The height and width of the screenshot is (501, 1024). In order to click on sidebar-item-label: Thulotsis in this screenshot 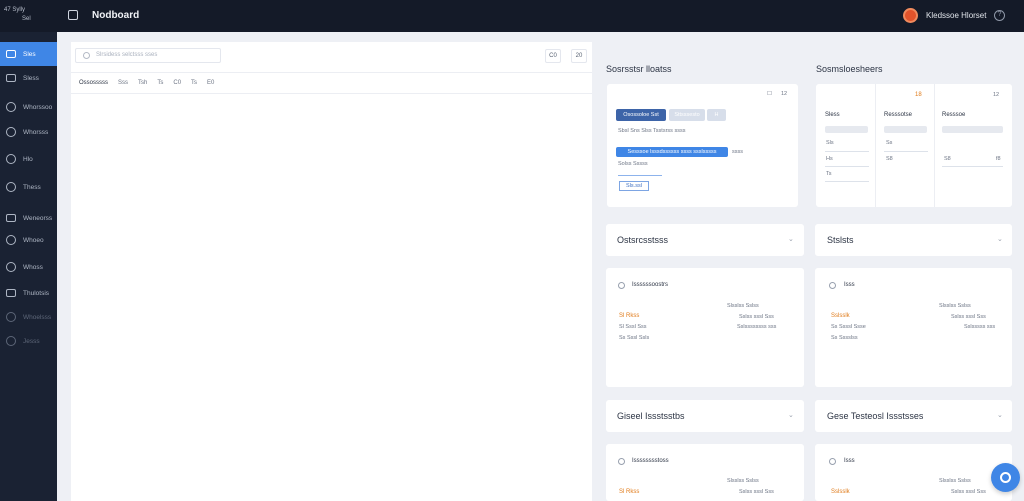, I will do `click(36, 293)`.